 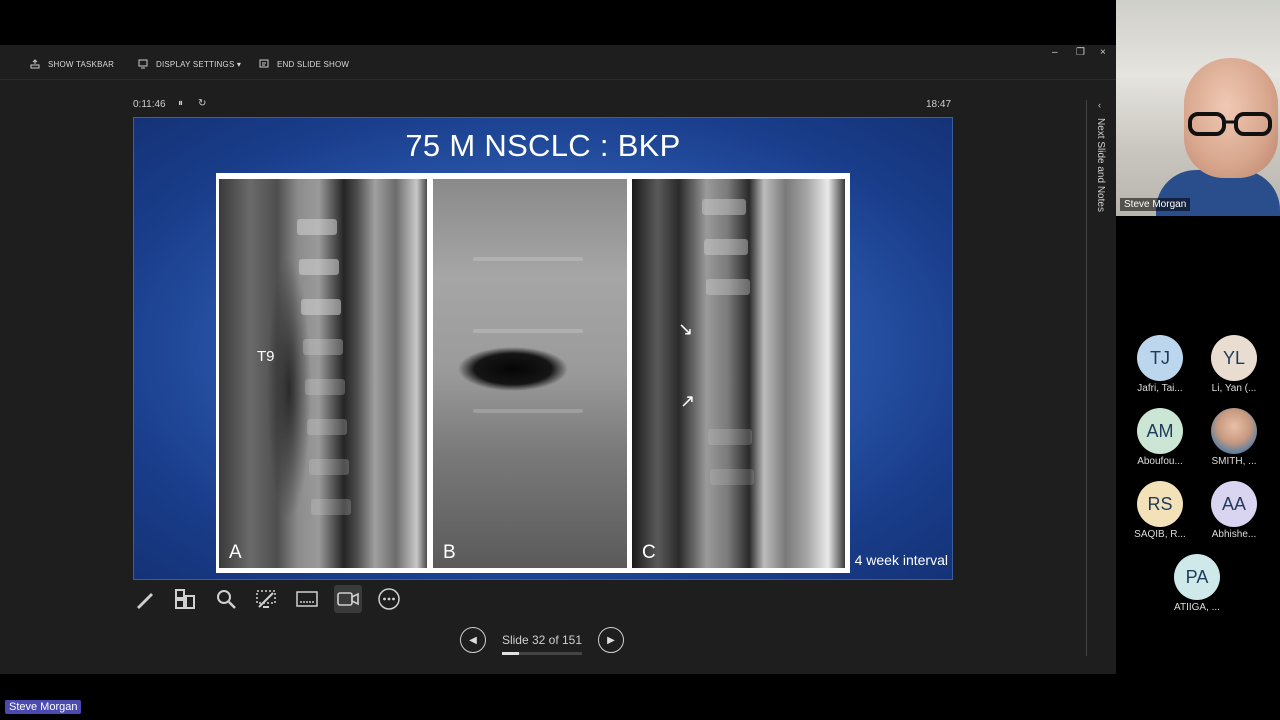 What do you see at coordinates (43, 707) in the screenshot?
I see `self-name-tag: Steve Morgan` at bounding box center [43, 707].